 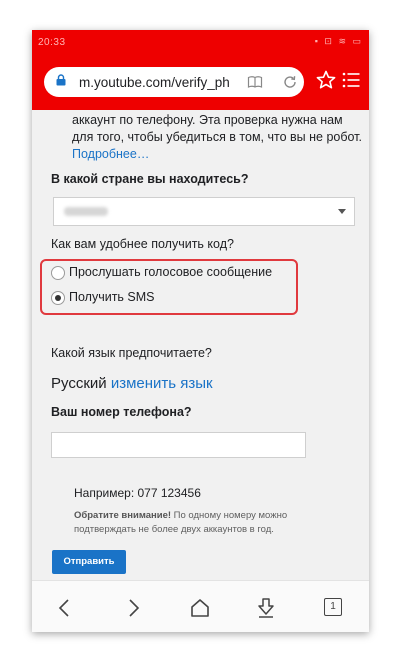 I want to click on status-time: 20:33, so click(x=52, y=42).